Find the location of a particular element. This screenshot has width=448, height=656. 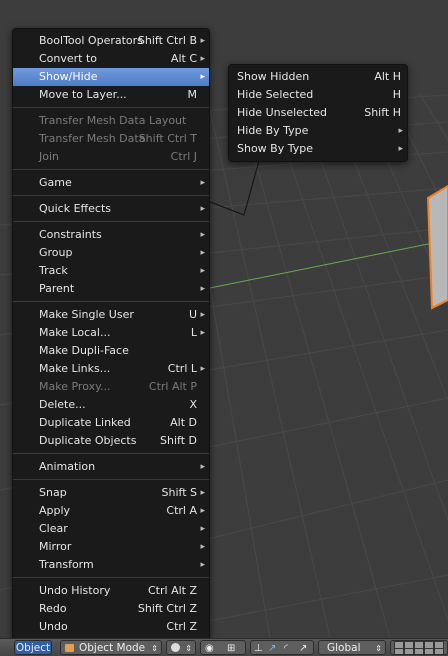

menu-item-snap: Snap Shift S ▸ is located at coordinates (111, 493).